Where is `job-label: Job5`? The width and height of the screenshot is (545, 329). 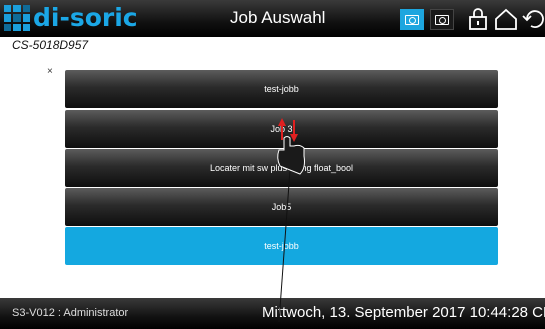 job-label: Job5 is located at coordinates (281, 207).